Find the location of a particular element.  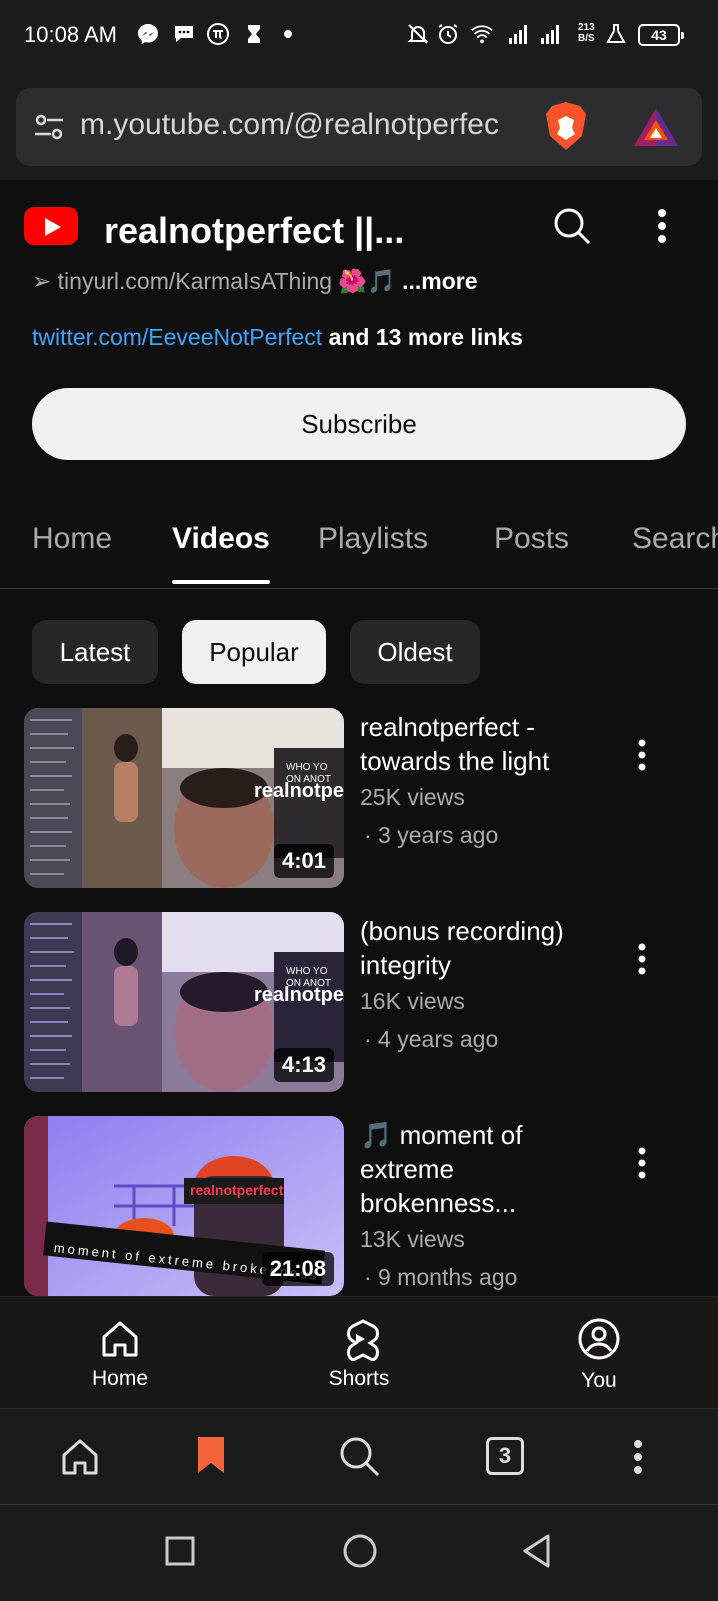

nav-you-label: You is located at coordinates (599, 1380).